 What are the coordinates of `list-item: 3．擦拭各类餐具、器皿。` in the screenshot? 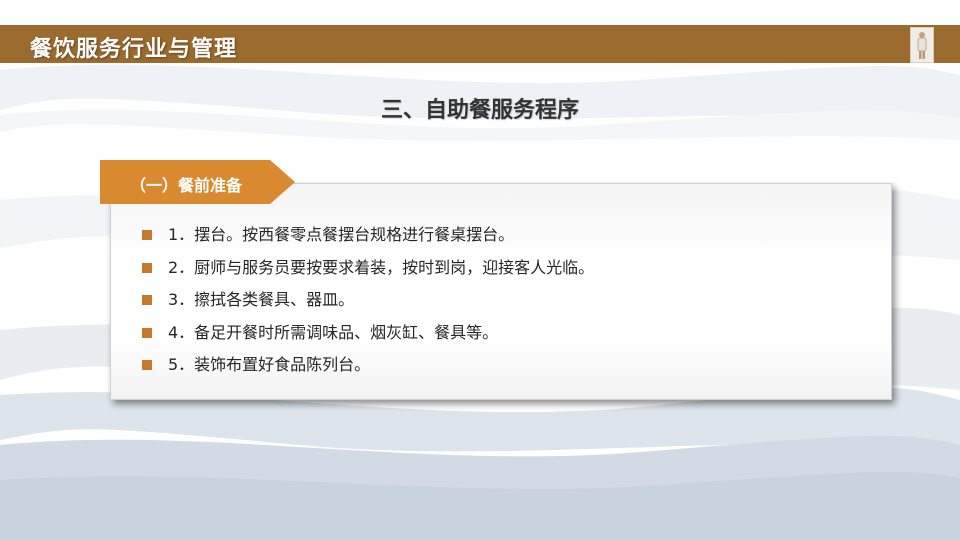 It's located at (368, 303).